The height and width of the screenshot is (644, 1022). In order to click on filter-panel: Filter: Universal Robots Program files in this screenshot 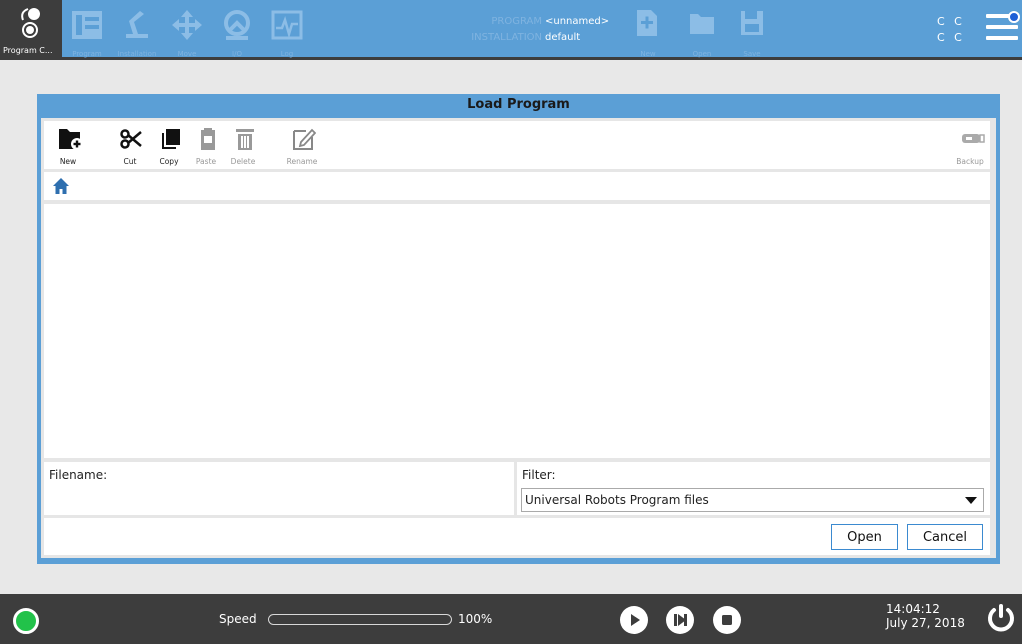, I will do `click(753, 488)`.